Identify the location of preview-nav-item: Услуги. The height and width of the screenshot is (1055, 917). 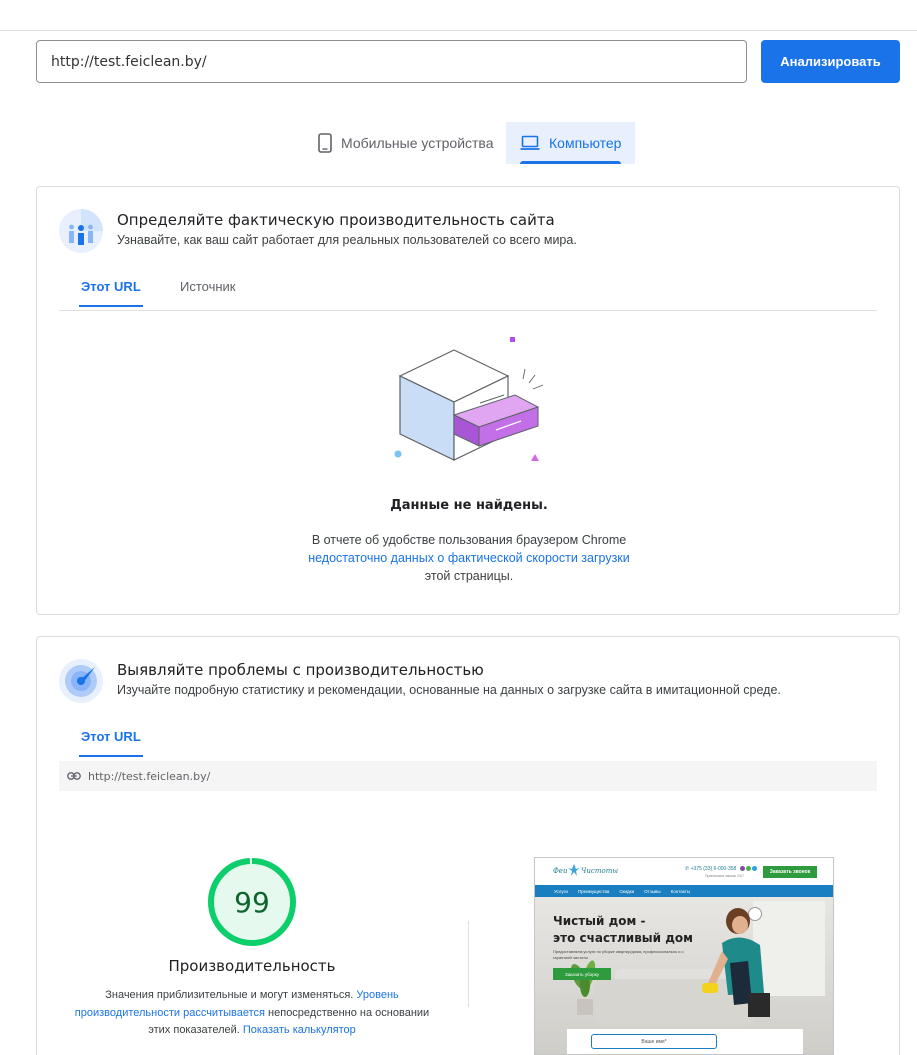
(561, 891).